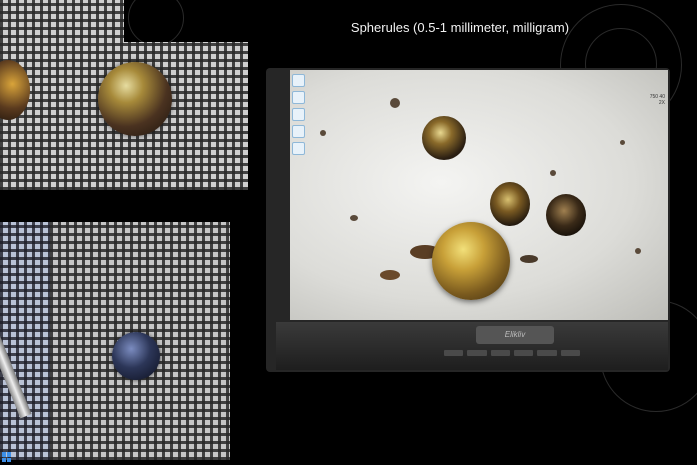  I want to click on record-icon, so click(298, 97).